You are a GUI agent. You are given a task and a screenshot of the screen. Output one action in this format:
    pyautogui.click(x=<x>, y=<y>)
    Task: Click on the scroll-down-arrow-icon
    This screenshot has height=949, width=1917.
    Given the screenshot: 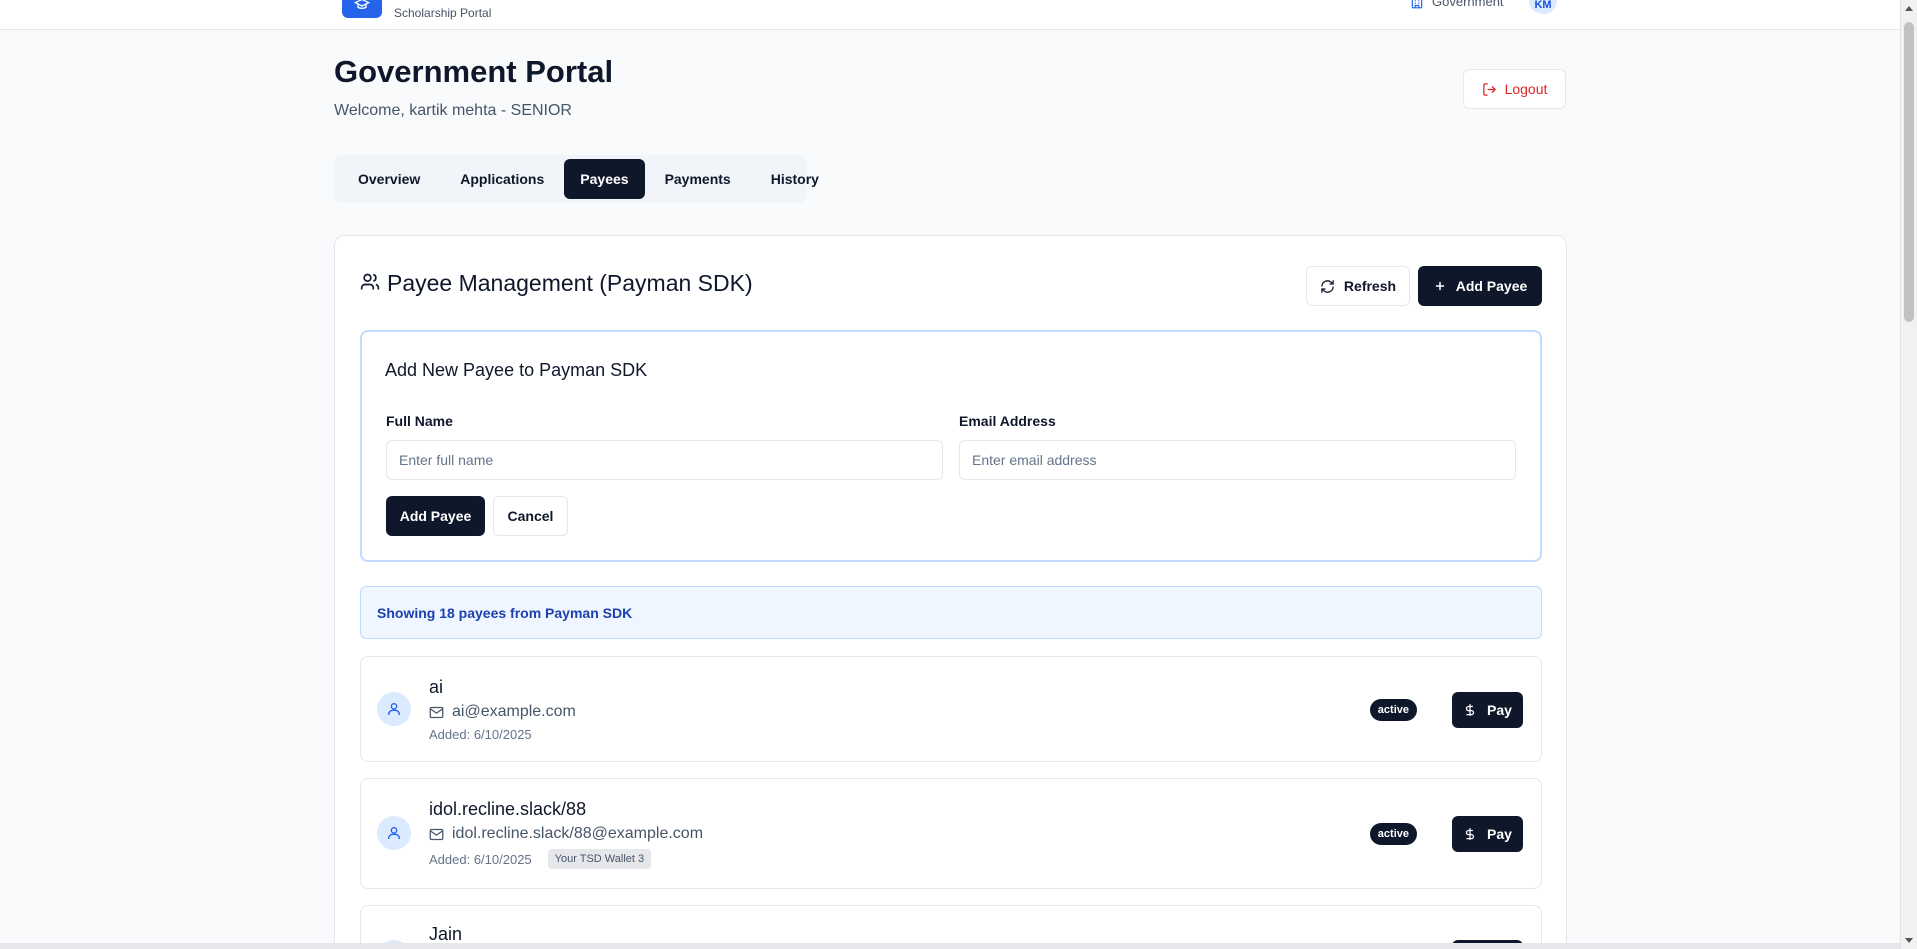 What is the action you would take?
    pyautogui.click(x=1909, y=940)
    